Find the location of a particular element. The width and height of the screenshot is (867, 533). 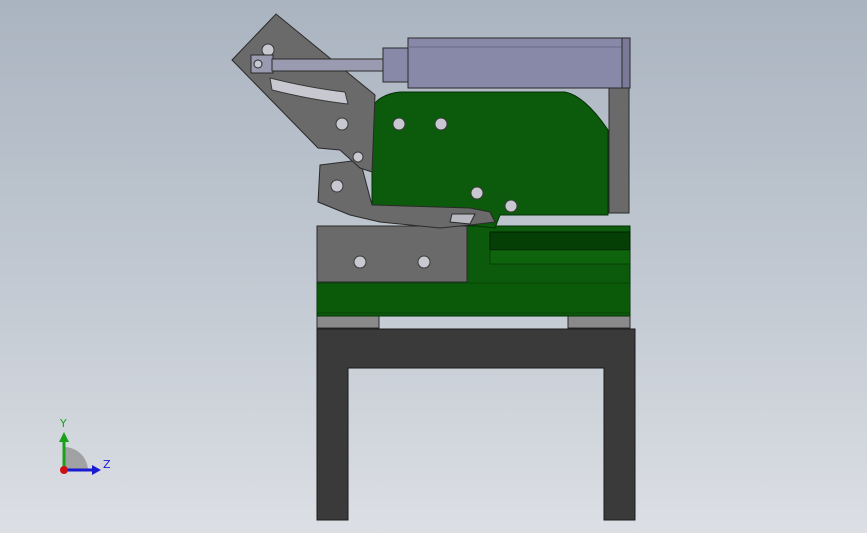

coordinate-triad: Y Z is located at coordinates (85, 446).